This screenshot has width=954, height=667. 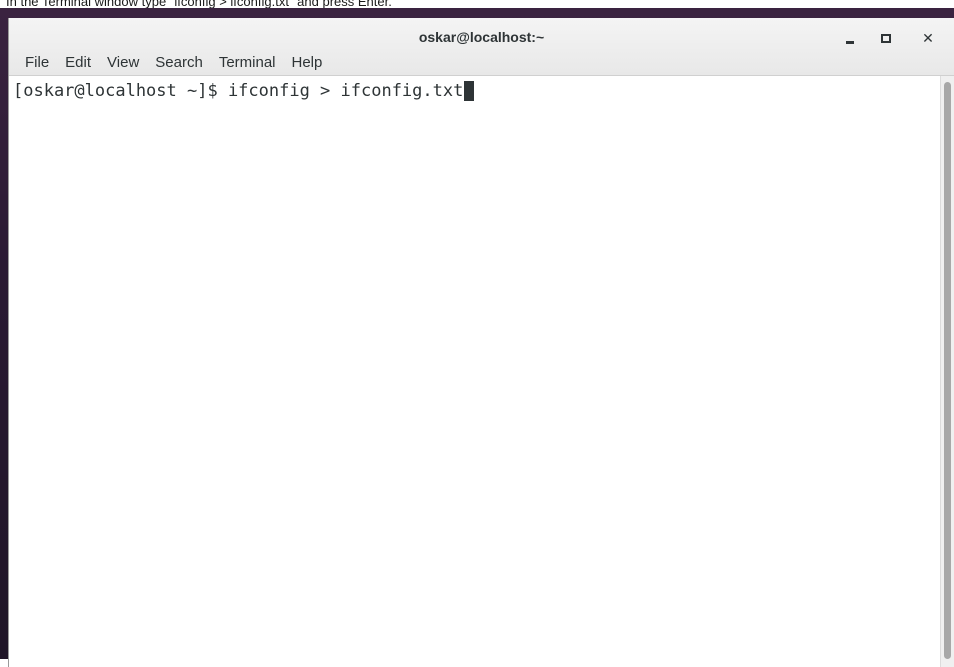 I want to click on typed-command: ifconfig > ifconfig.txt, so click(x=345, y=91).